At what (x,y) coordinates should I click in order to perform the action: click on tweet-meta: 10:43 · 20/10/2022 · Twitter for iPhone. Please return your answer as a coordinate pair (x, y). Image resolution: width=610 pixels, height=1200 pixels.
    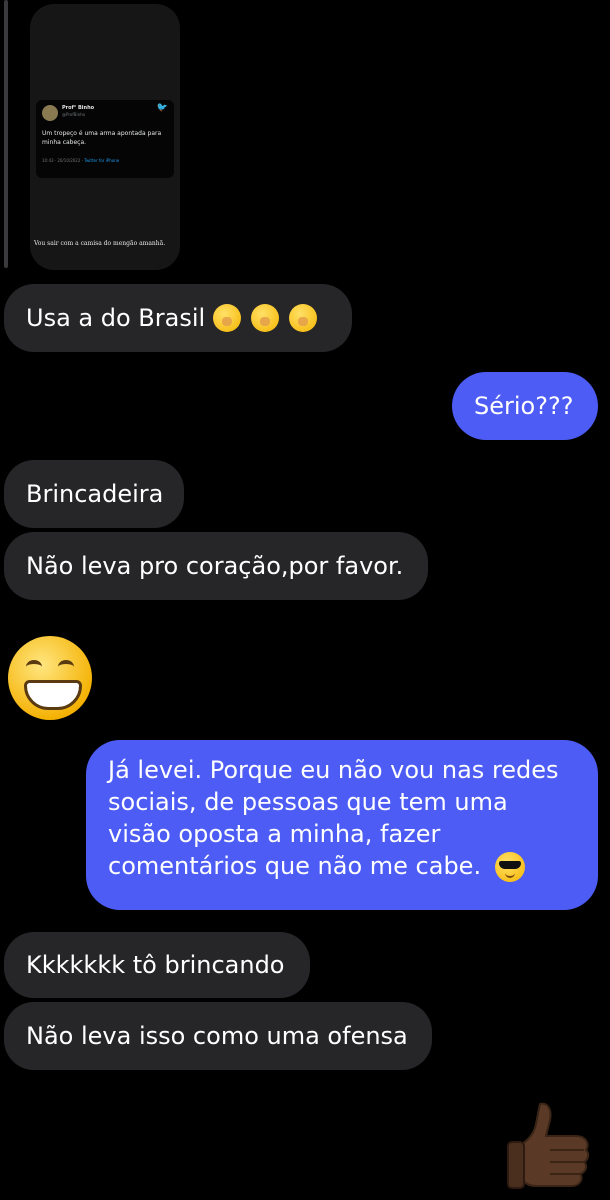
    Looking at the image, I should click on (80, 160).